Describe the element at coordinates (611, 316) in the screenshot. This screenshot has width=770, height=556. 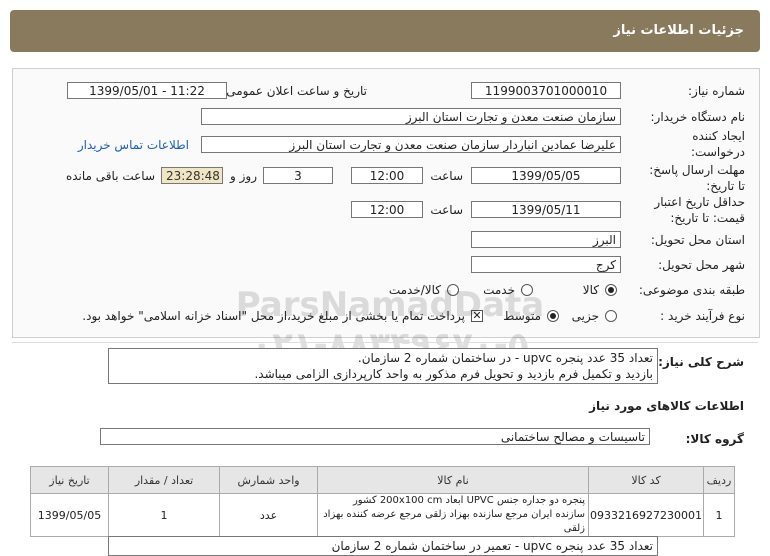
I see `process-partial-radio` at that location.